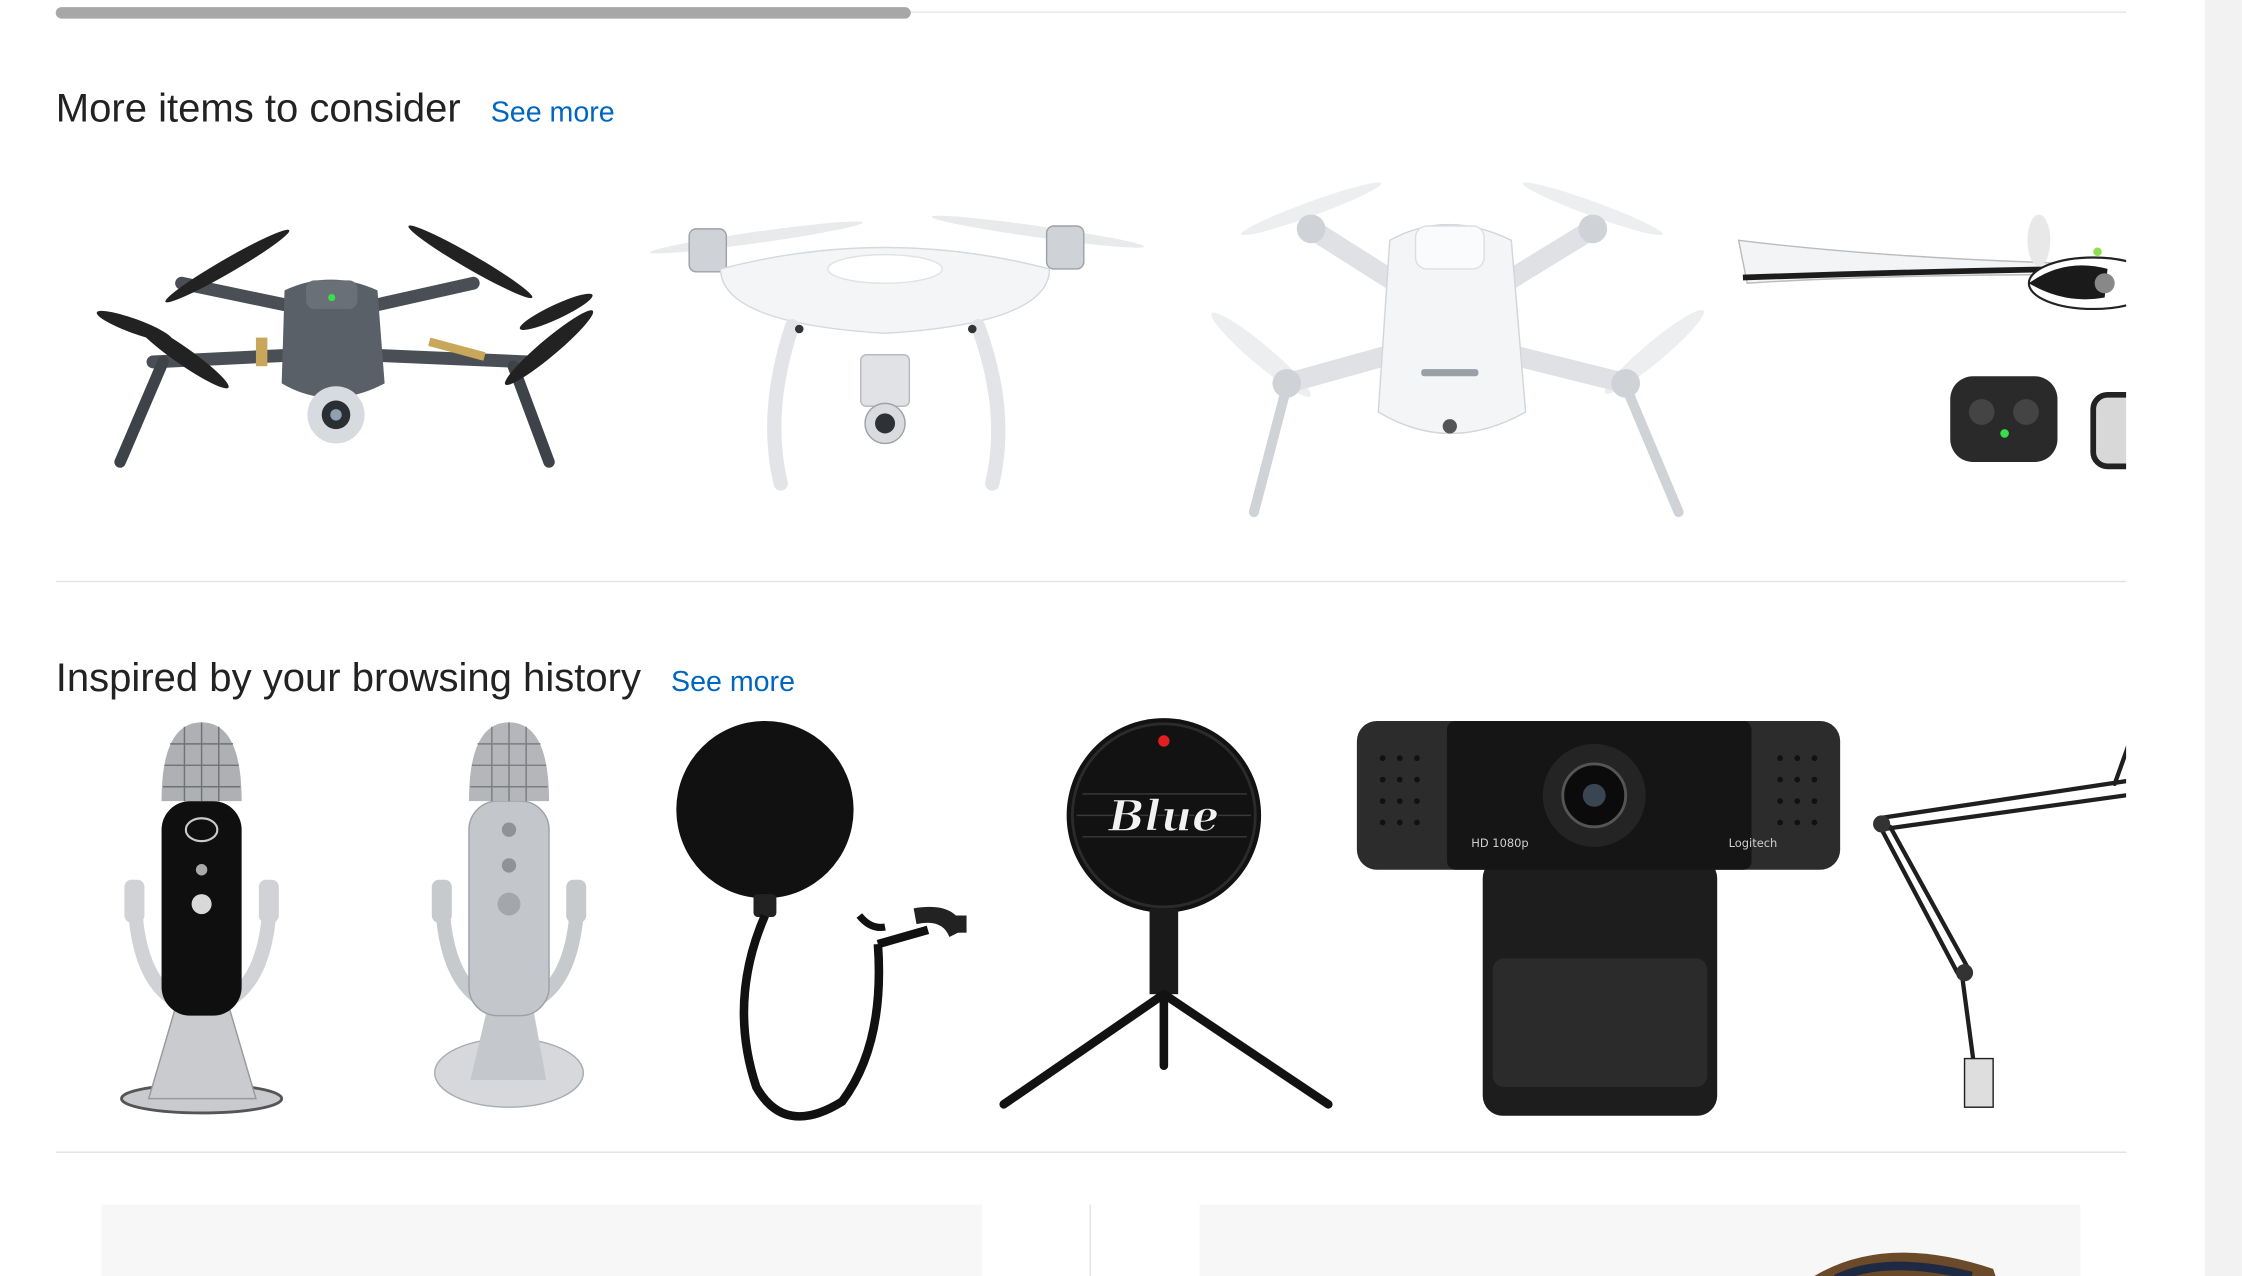 The height and width of the screenshot is (1276, 2242). What do you see at coordinates (542, 1240) in the screenshot?
I see `ad-card-left` at bounding box center [542, 1240].